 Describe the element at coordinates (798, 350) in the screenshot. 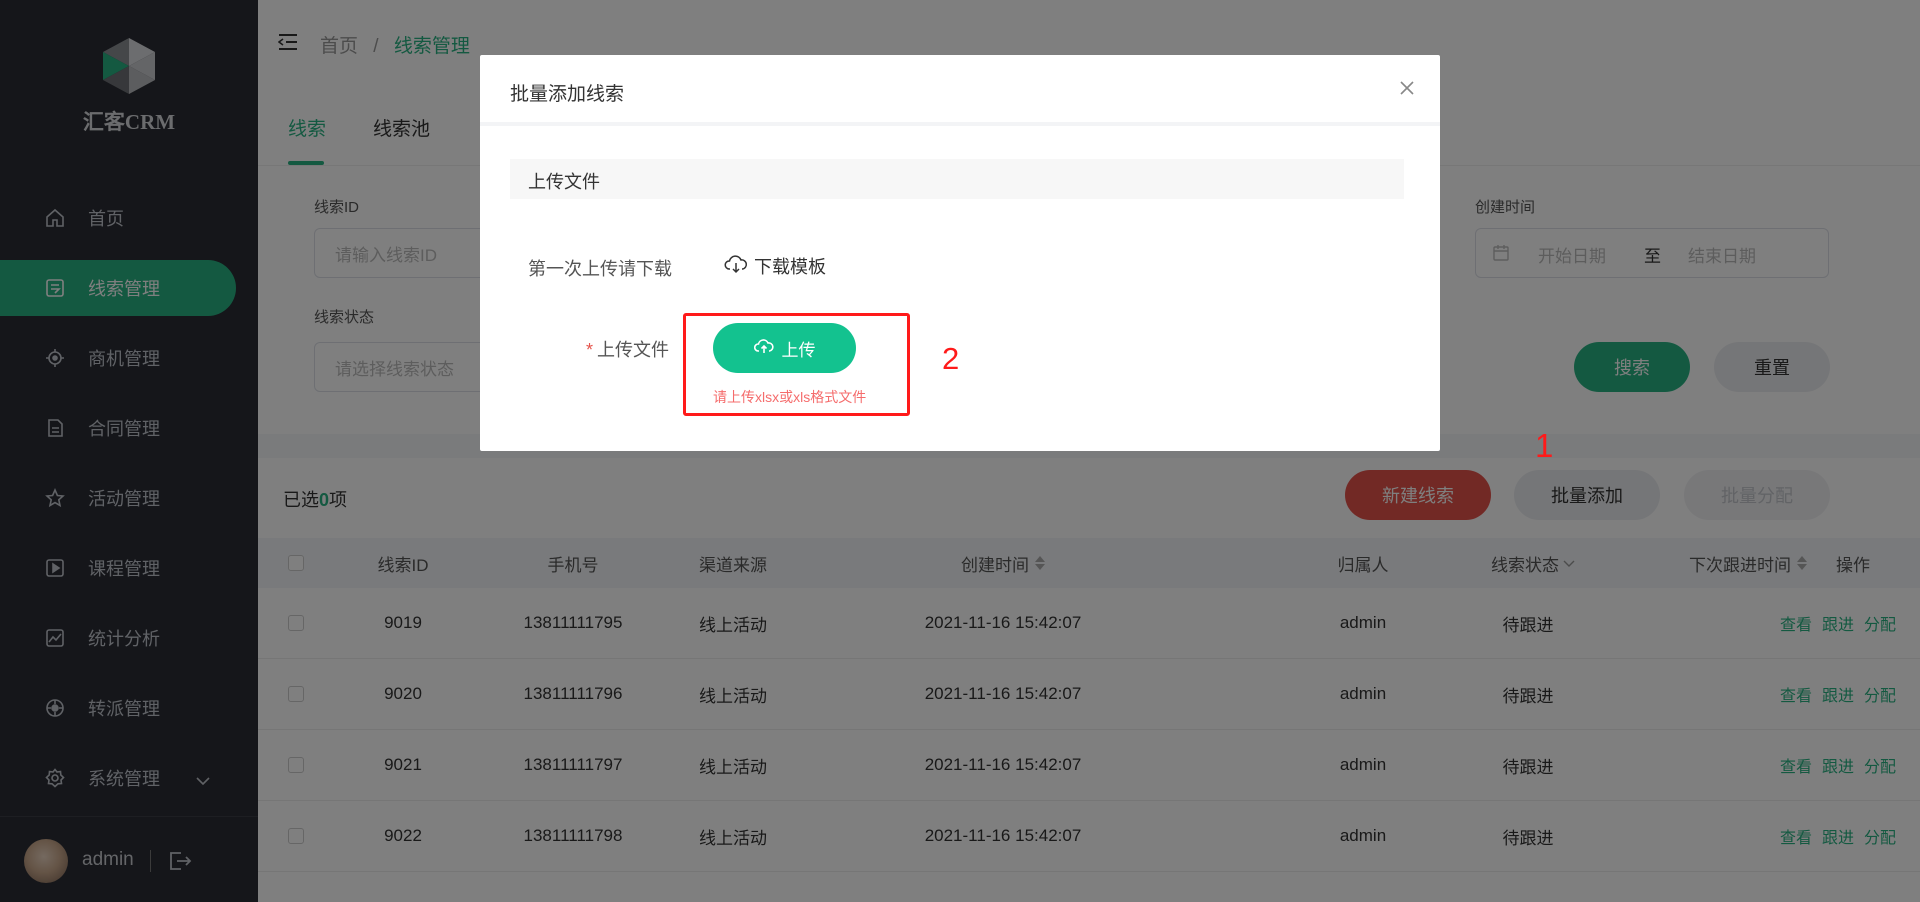

I see `upload-button-label: 上传` at that location.